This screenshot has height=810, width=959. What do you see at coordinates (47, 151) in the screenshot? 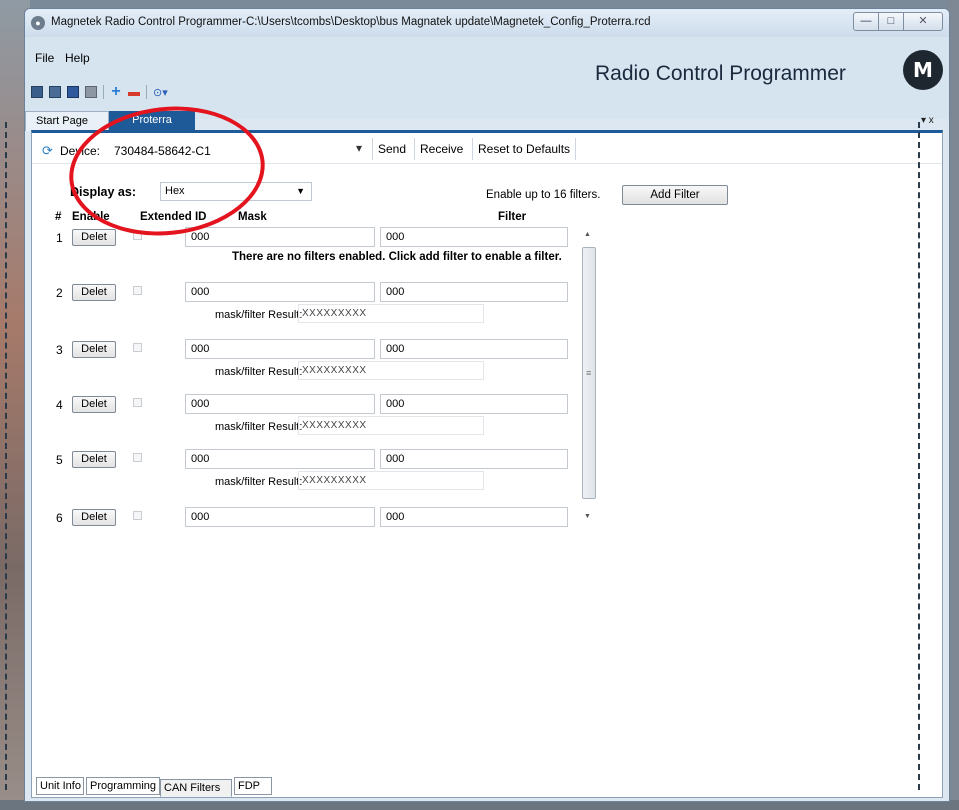
I see `refresh-icon: ⟳` at bounding box center [47, 151].